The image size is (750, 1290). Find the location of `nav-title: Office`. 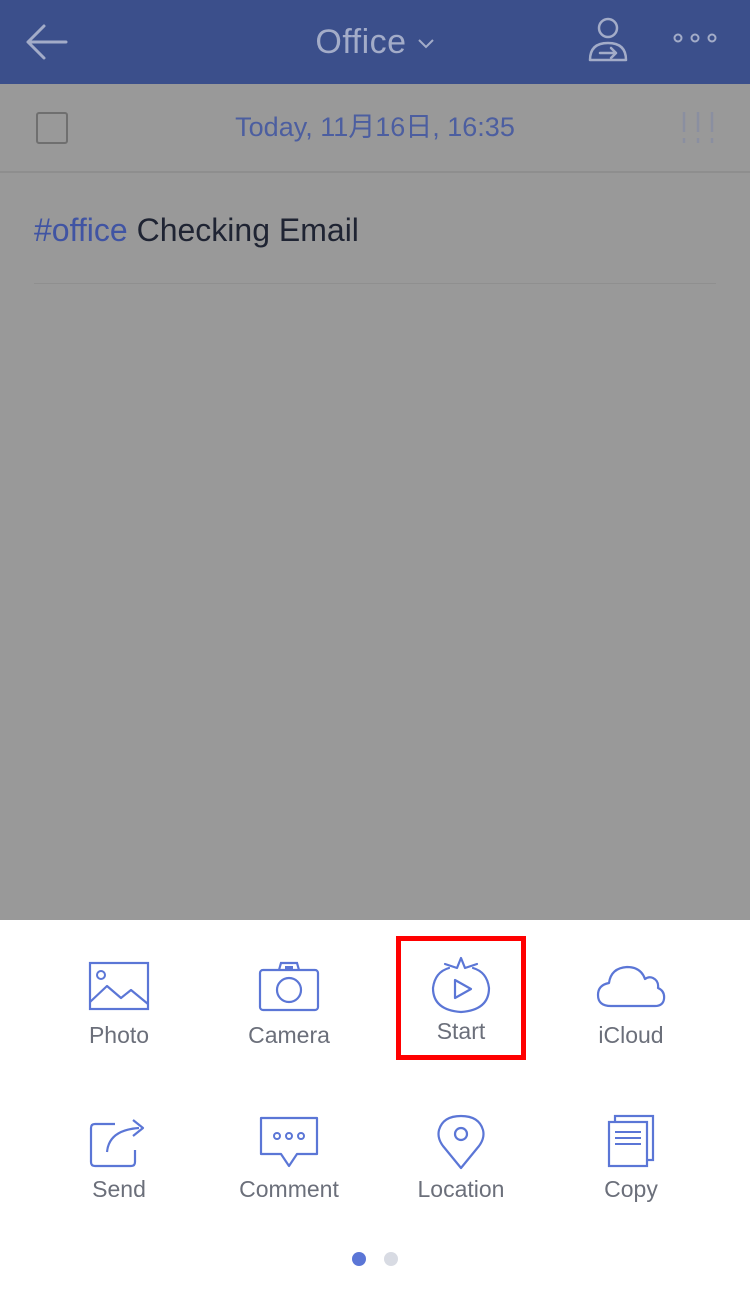

nav-title: Office is located at coordinates (360, 42).